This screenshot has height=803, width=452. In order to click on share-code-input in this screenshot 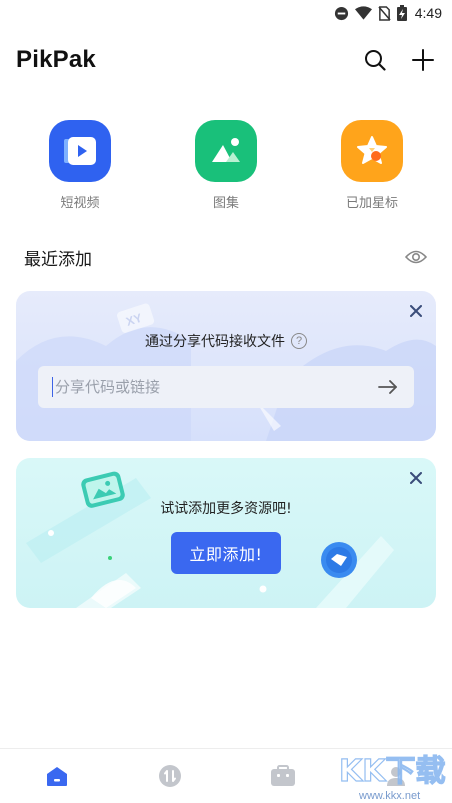, I will do `click(214, 387)`.